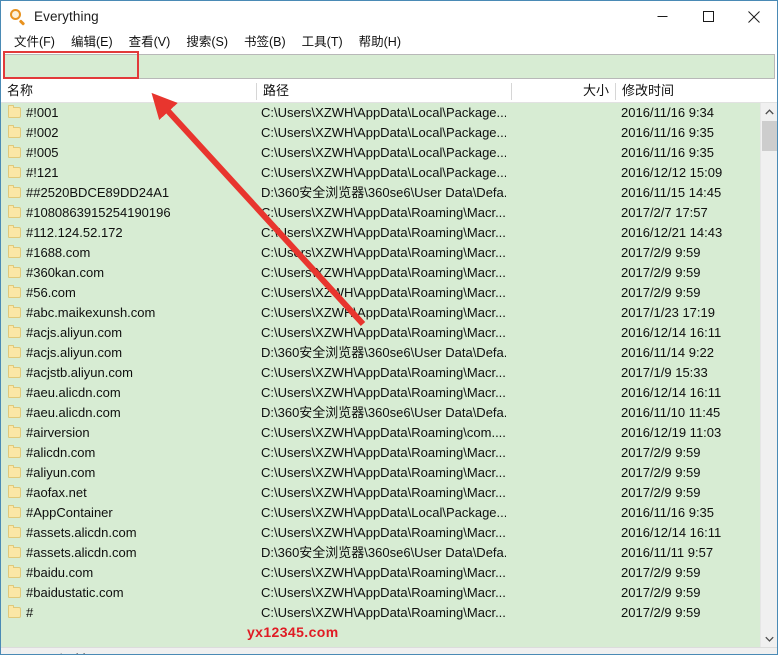 The width and height of the screenshot is (778, 655). Describe the element at coordinates (42, 112) in the screenshot. I see `cell-name: #!001` at that location.